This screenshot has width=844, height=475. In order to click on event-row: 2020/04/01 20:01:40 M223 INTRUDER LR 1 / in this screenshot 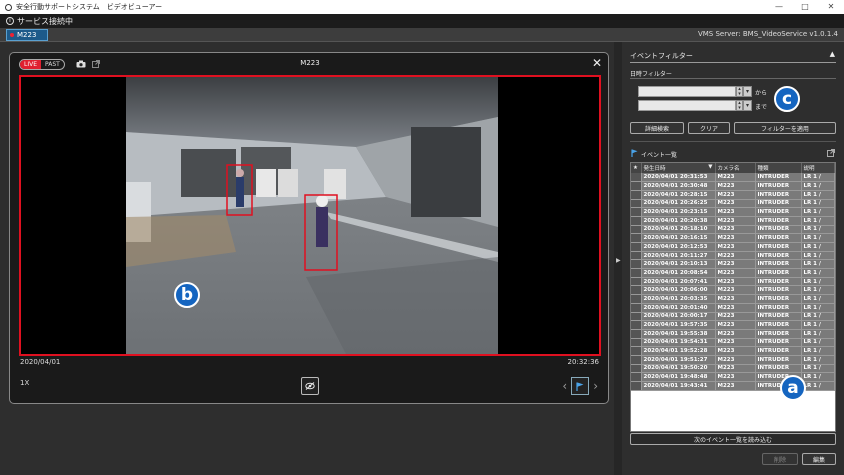, I will do `click(733, 308)`.